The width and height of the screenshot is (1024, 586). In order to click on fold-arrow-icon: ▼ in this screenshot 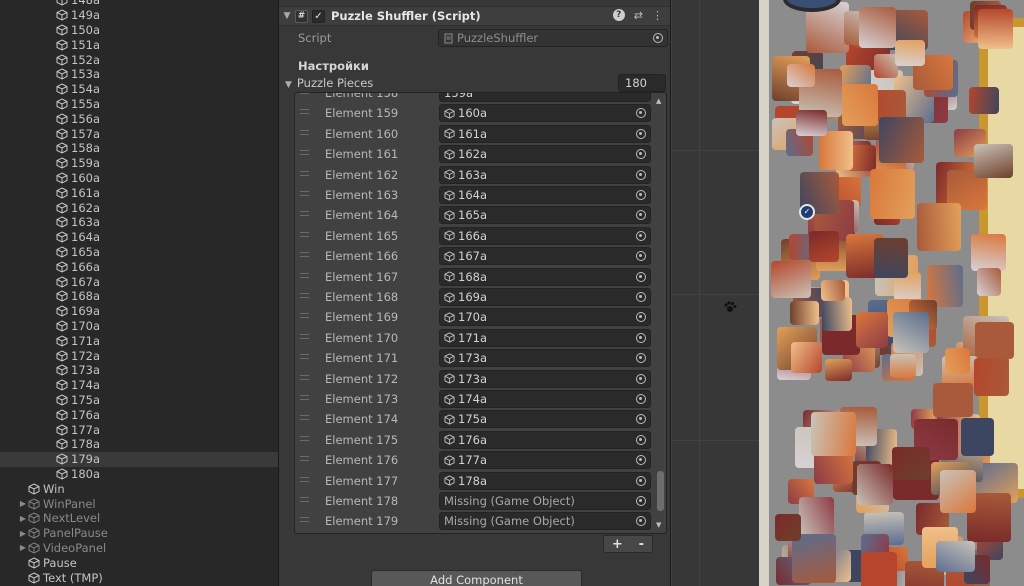, I will do `click(288, 85)`.